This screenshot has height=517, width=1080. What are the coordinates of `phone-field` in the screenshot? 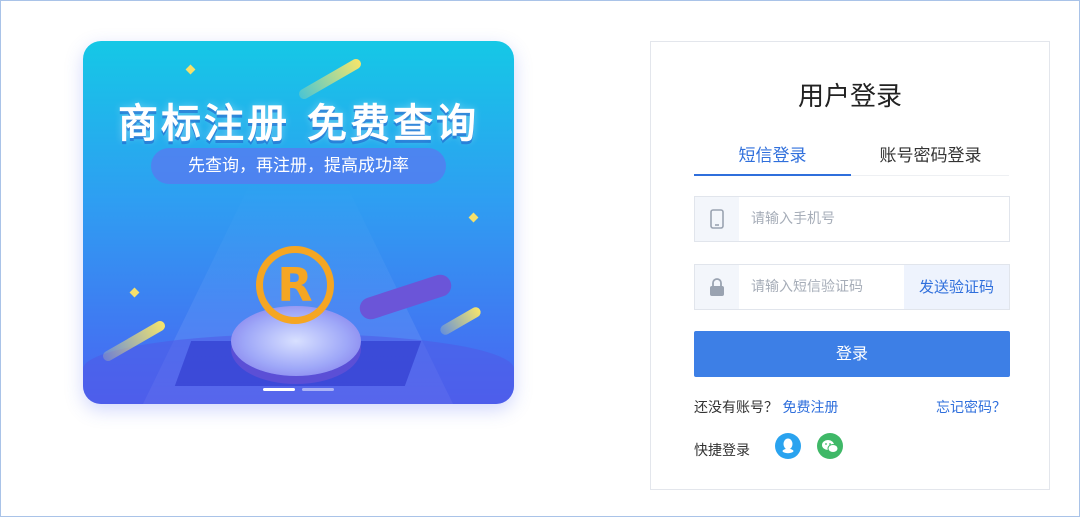 It's located at (852, 219).